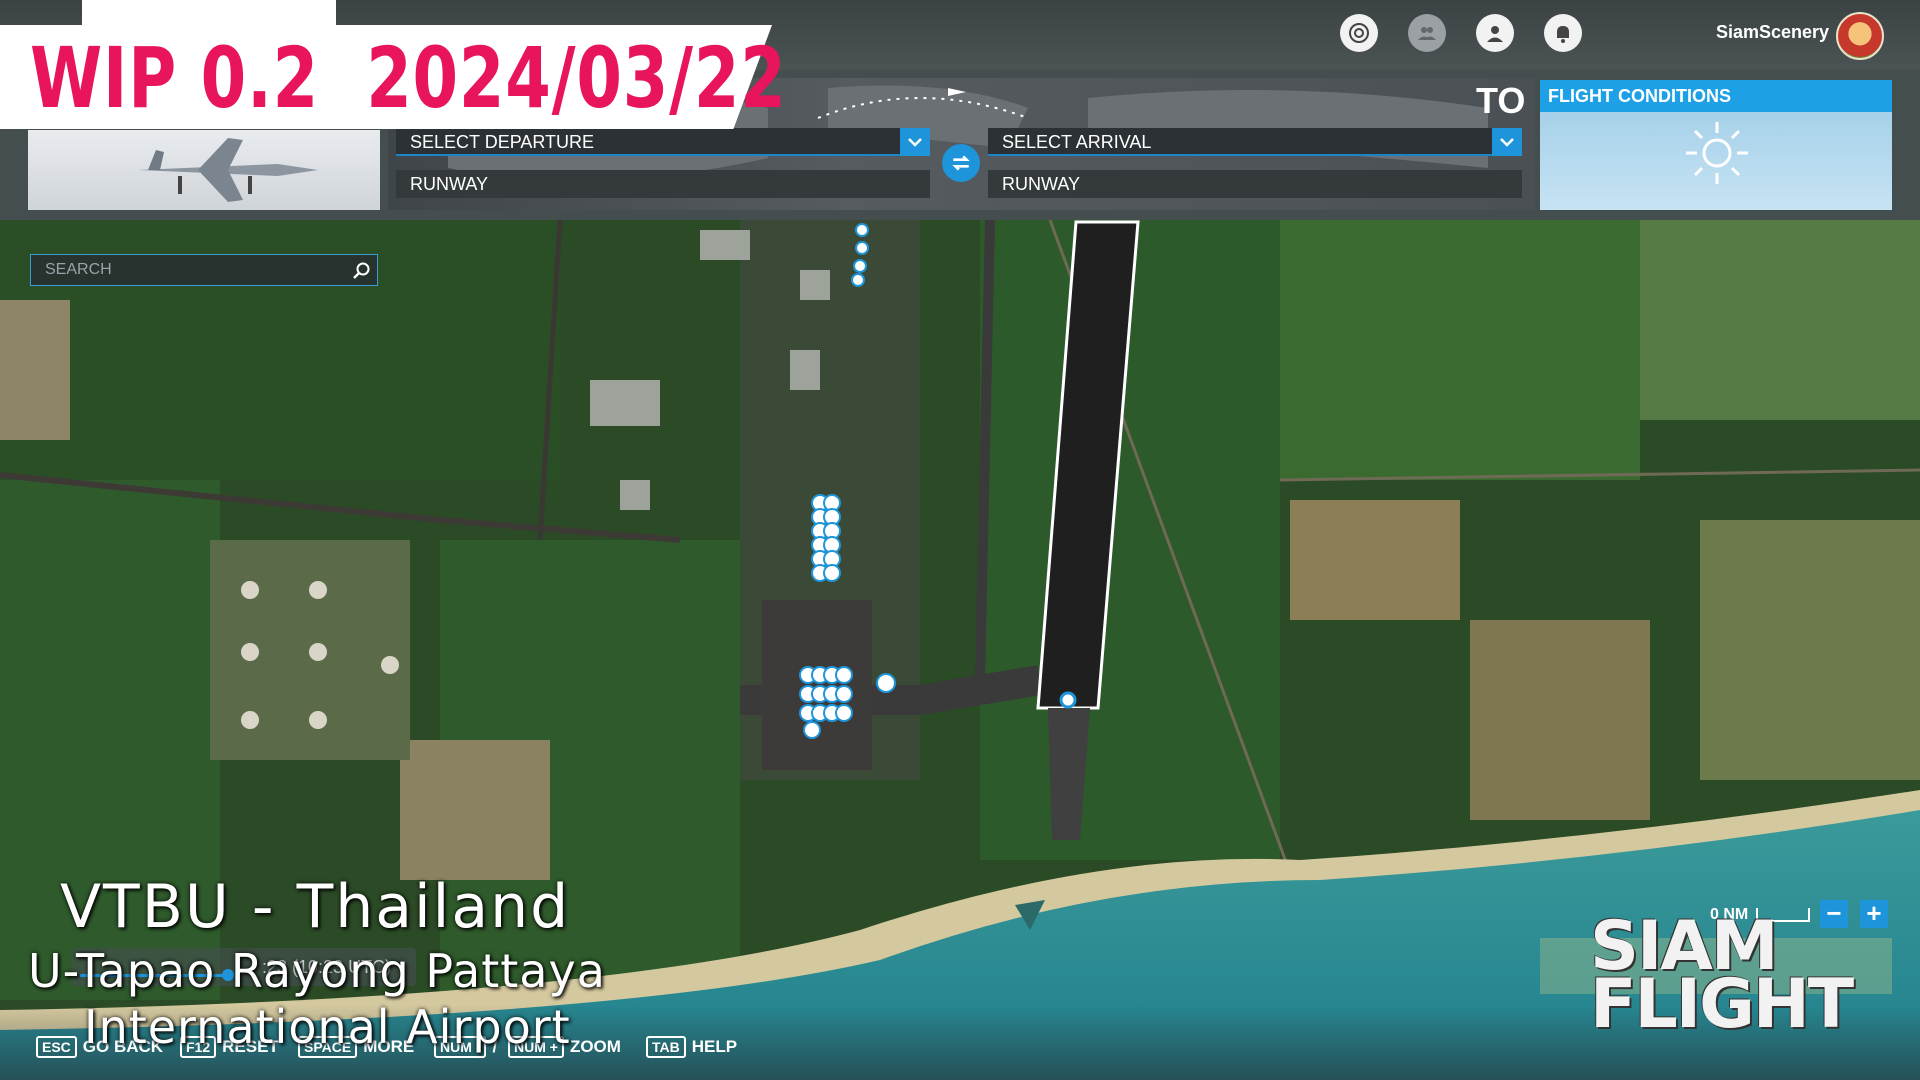  Describe the element at coordinates (1874, 914) in the screenshot. I see `zoom-in-button: +` at that location.